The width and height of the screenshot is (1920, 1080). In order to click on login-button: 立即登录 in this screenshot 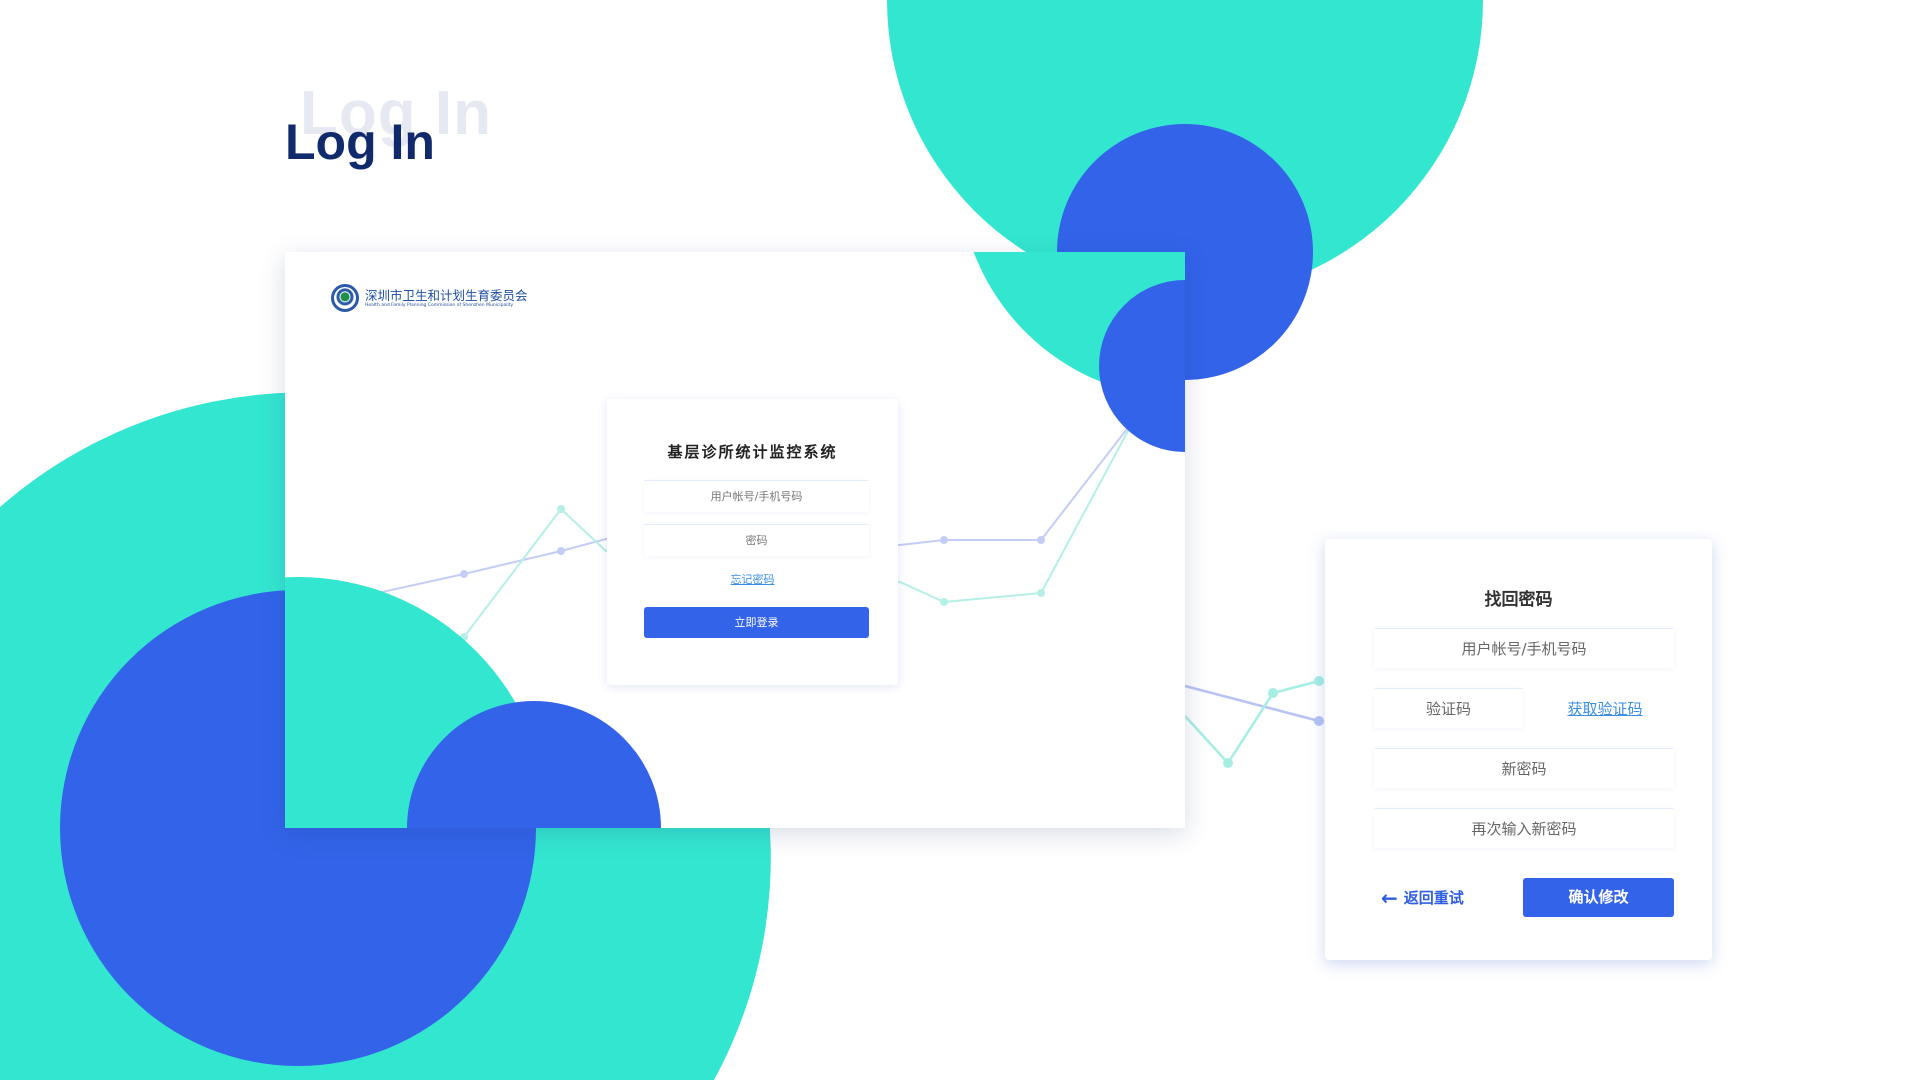, I will do `click(756, 622)`.